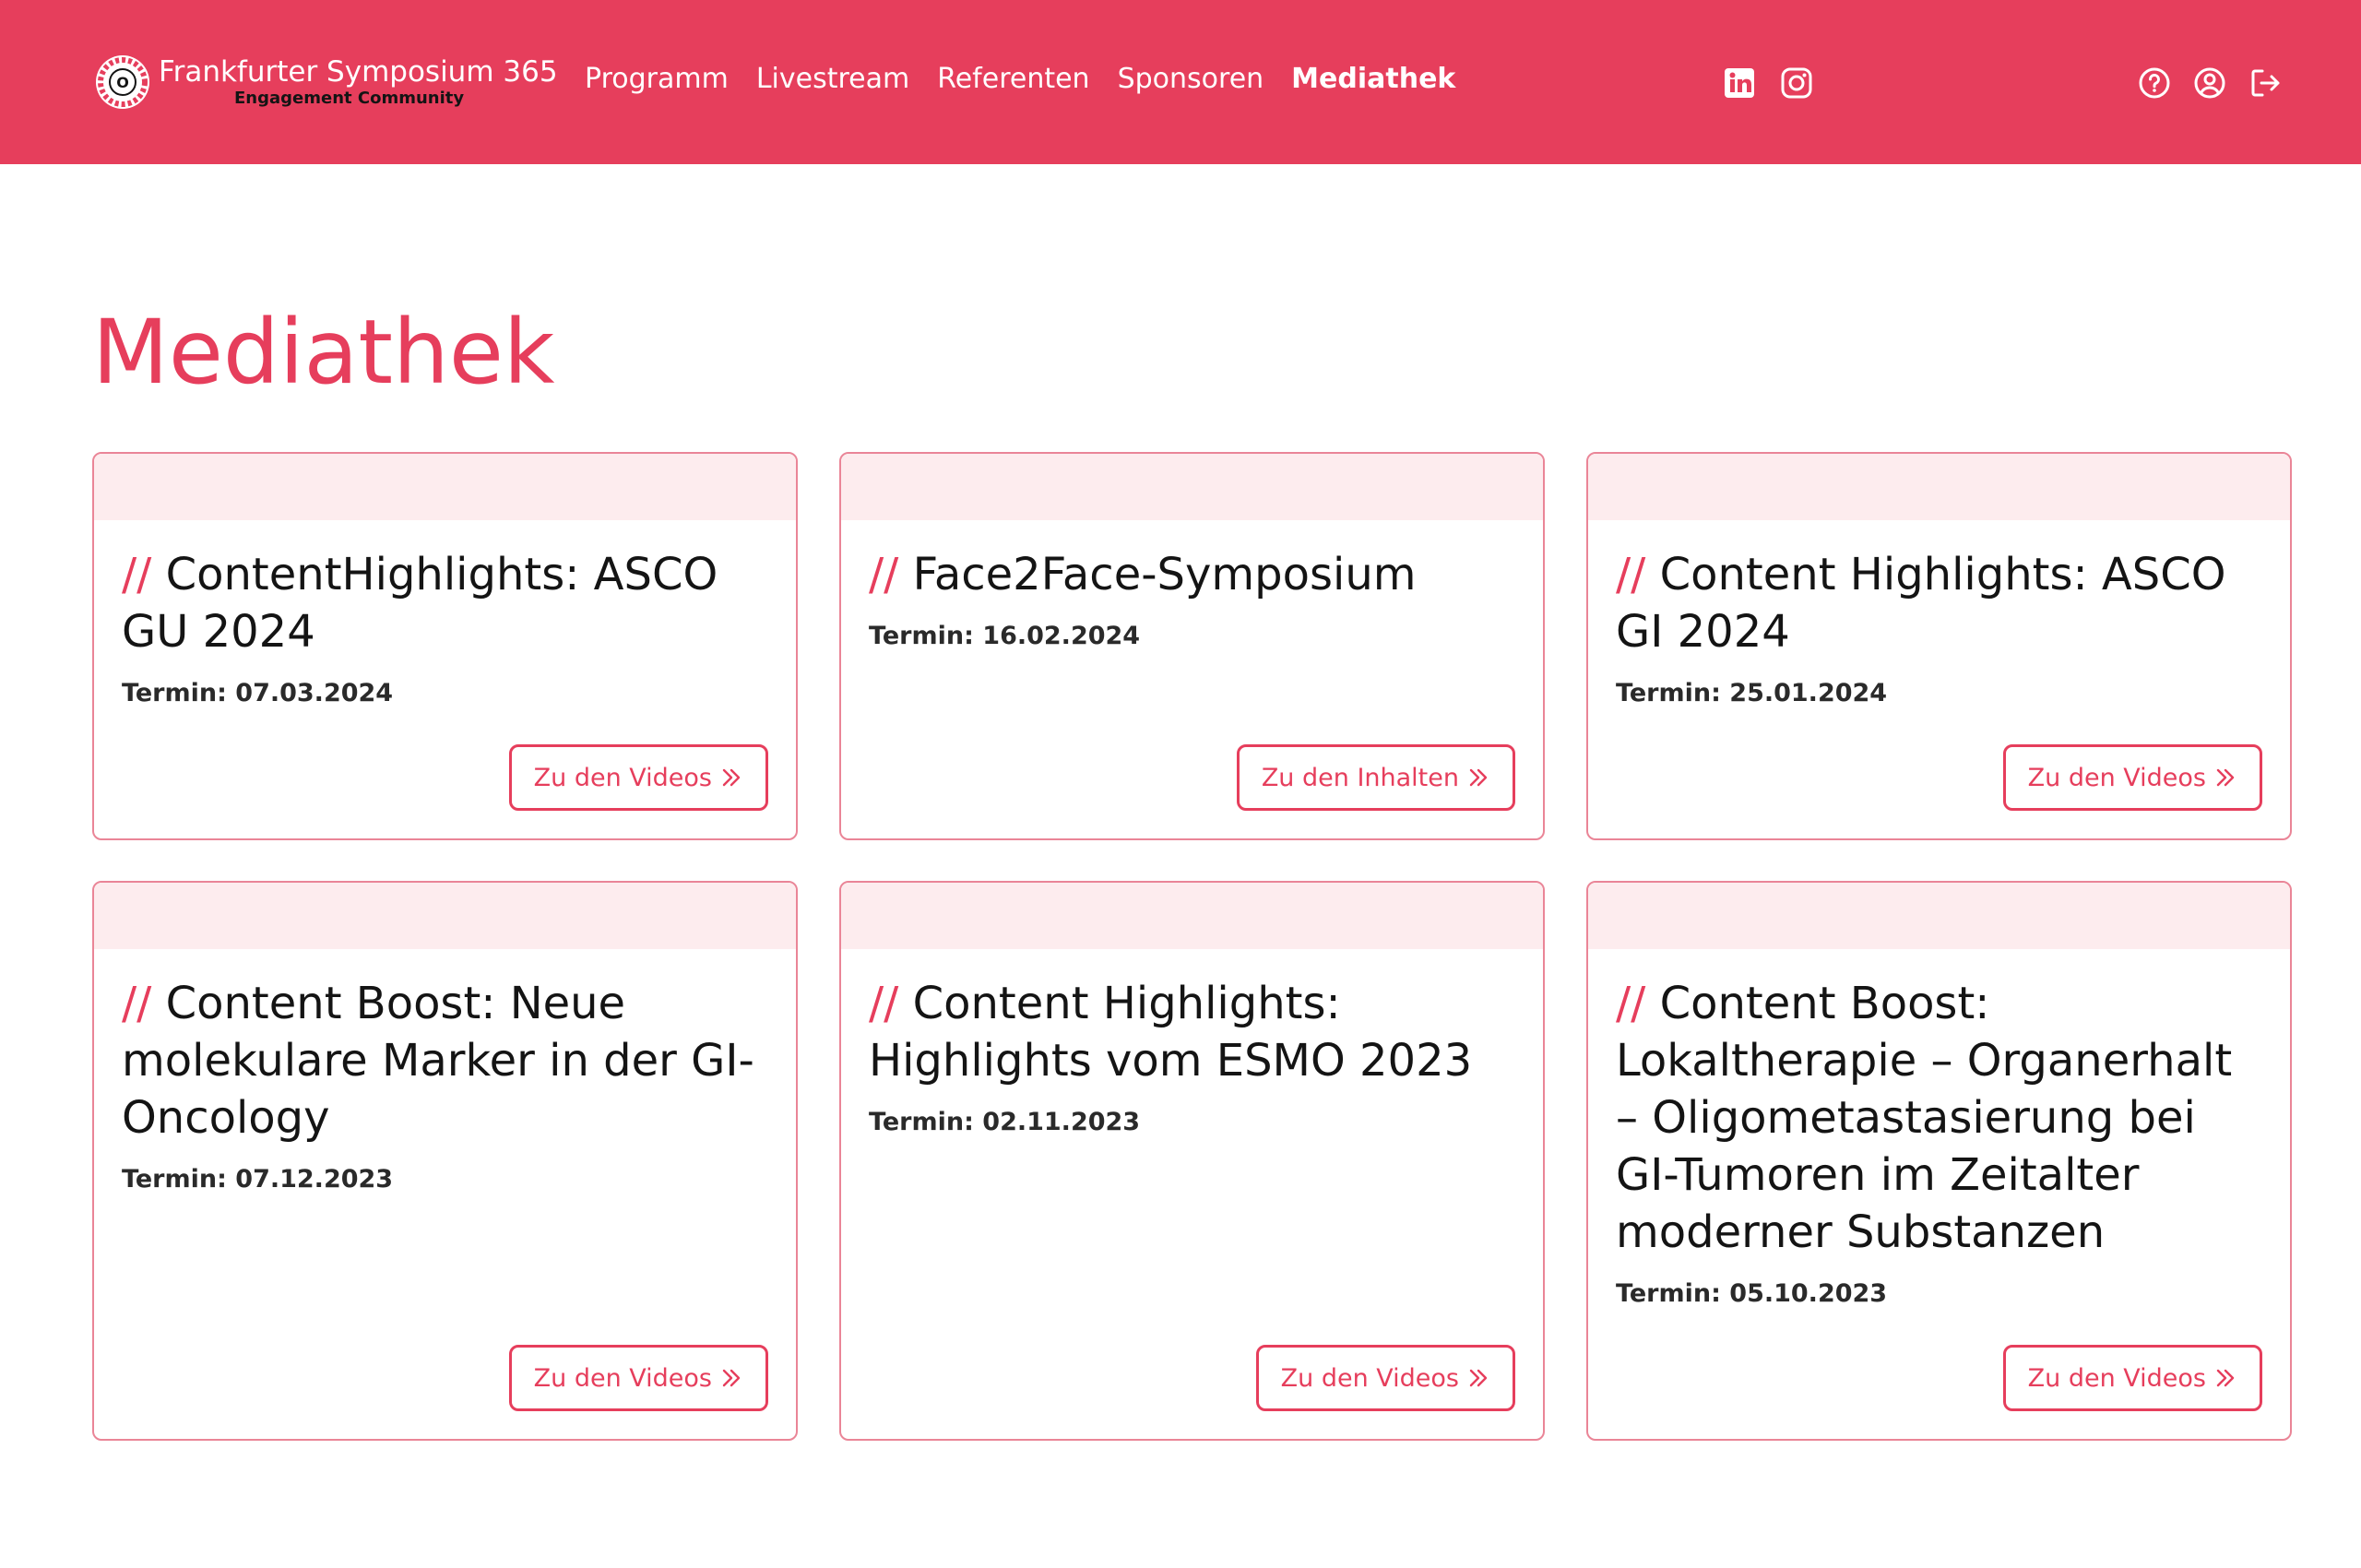  What do you see at coordinates (1192, 636) in the screenshot?
I see `card-date: Termin: 16.02.2024` at bounding box center [1192, 636].